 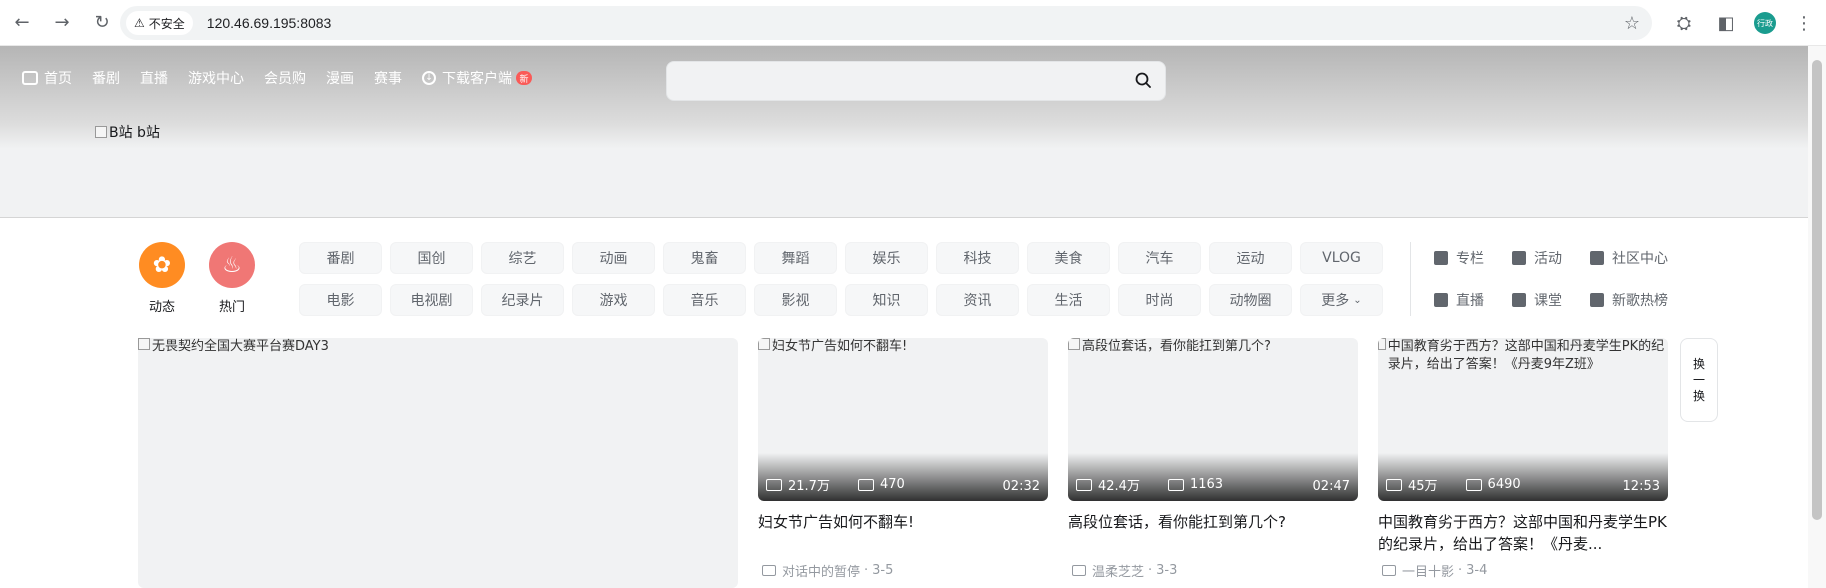 I want to click on video-thumbnail: 妇女节广告如何不翻车! 21.7万 470 02:32, so click(x=903, y=419).